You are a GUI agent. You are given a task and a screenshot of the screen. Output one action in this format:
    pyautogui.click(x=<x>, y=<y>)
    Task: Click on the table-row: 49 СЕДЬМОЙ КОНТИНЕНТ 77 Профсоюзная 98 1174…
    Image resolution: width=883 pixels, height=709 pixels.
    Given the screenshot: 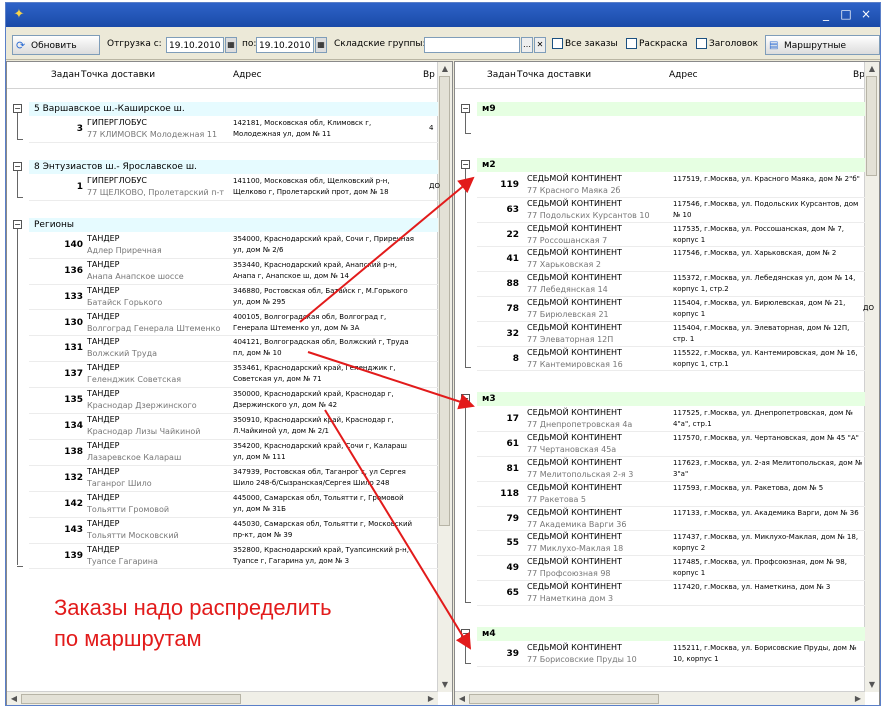 What is the action you would take?
    pyautogui.click(x=671, y=568)
    